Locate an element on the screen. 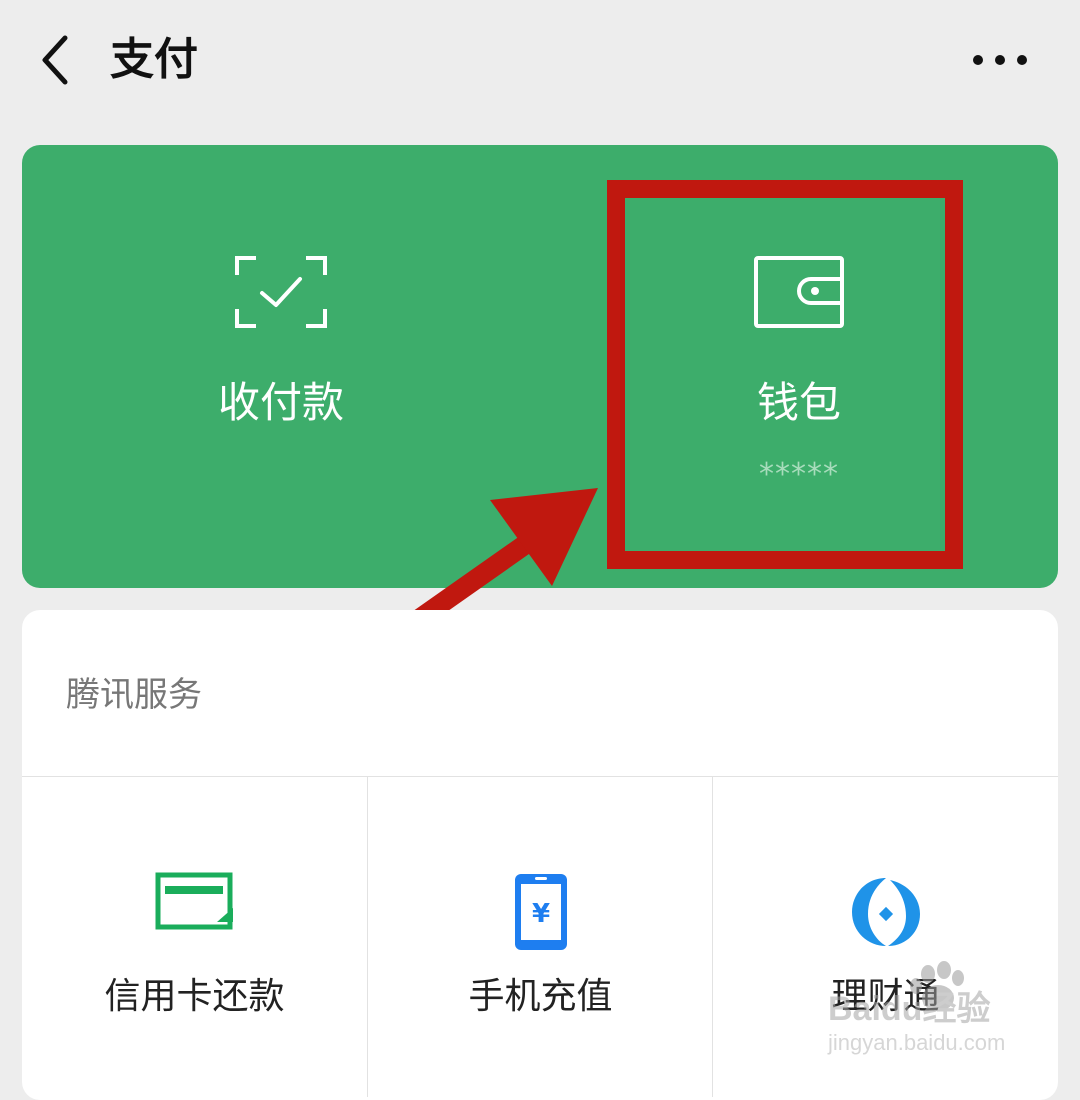  service-label: 信用卡还款 is located at coordinates (194, 996).